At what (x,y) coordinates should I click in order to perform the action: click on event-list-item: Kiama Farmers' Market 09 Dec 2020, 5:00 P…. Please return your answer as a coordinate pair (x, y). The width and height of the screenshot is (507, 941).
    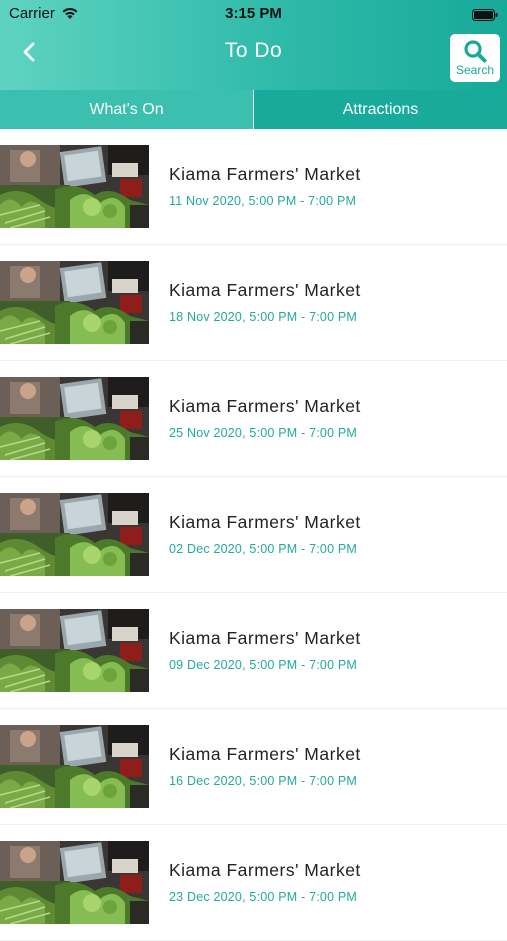
    Looking at the image, I should click on (253, 651).